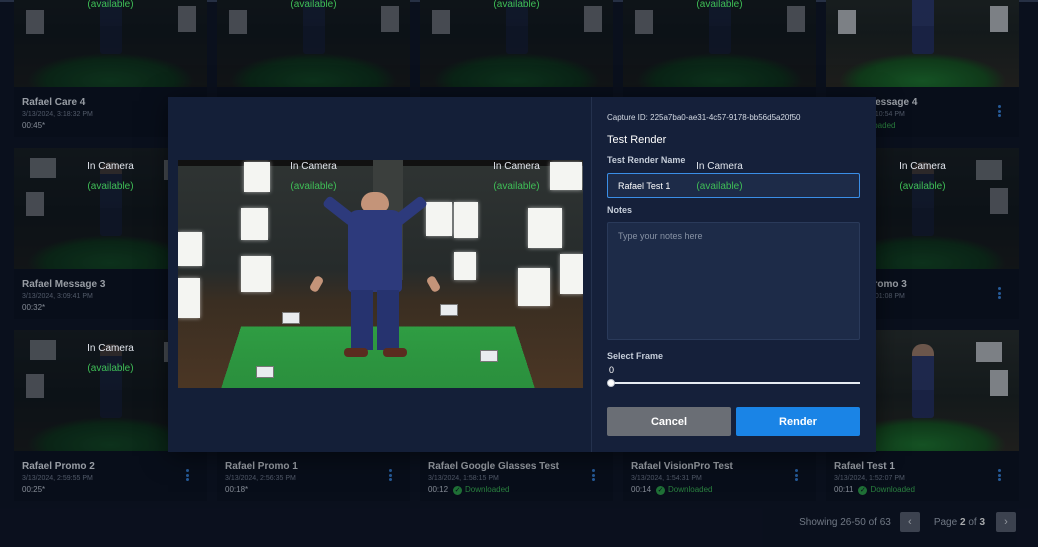 Image resolution: width=1038 pixels, height=547 pixels. Describe the element at coordinates (620, 210) in the screenshot. I see `notes-label: Notes` at that location.